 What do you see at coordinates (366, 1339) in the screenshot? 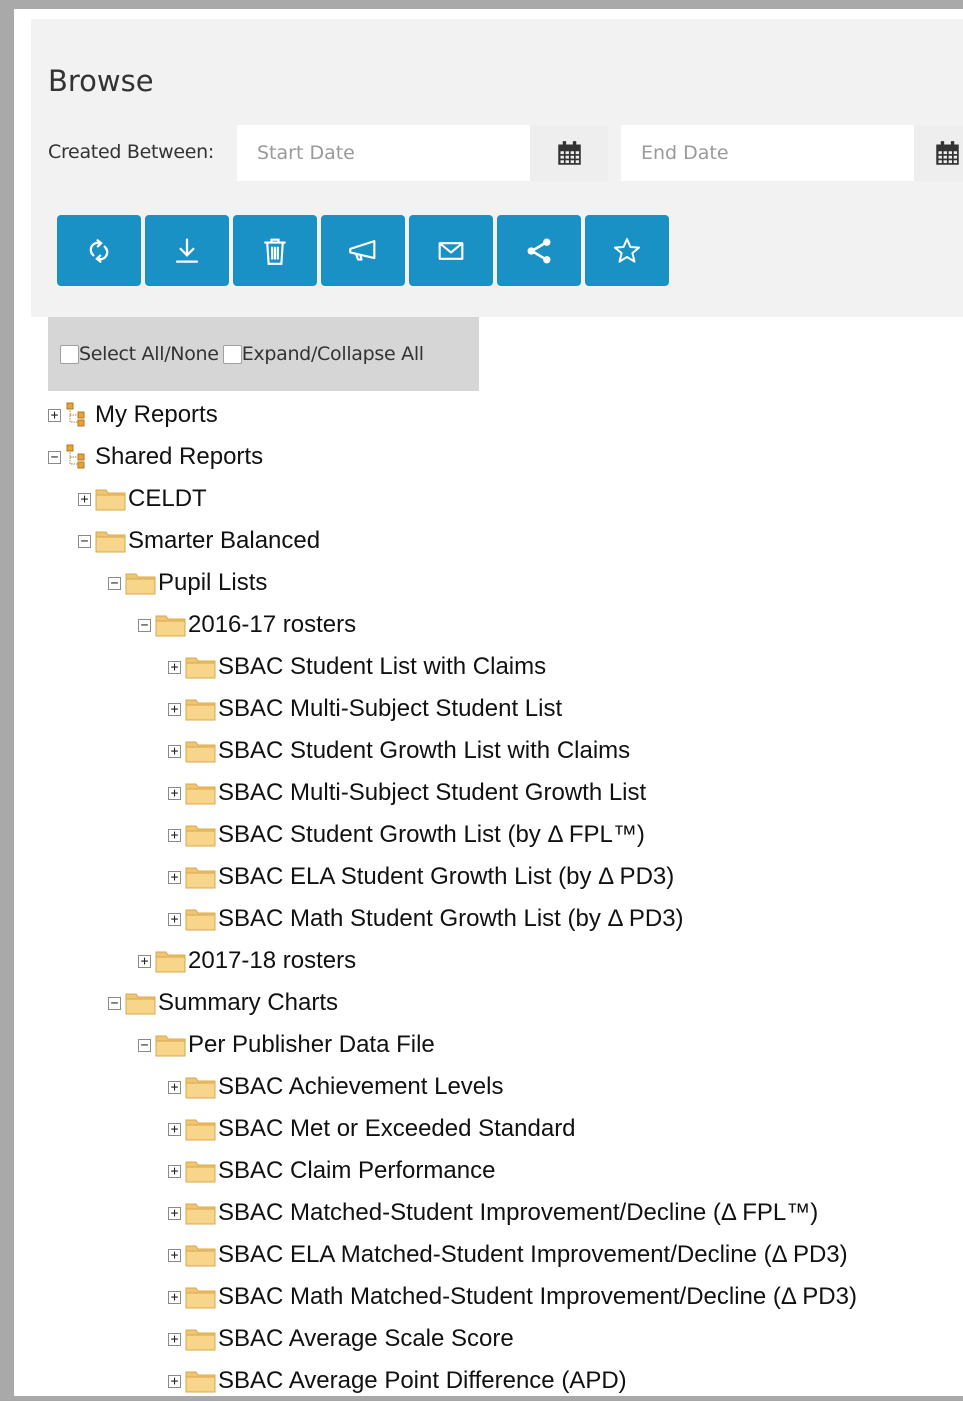
I see `tree-node-label: SBAC Average Scale Score` at bounding box center [366, 1339].